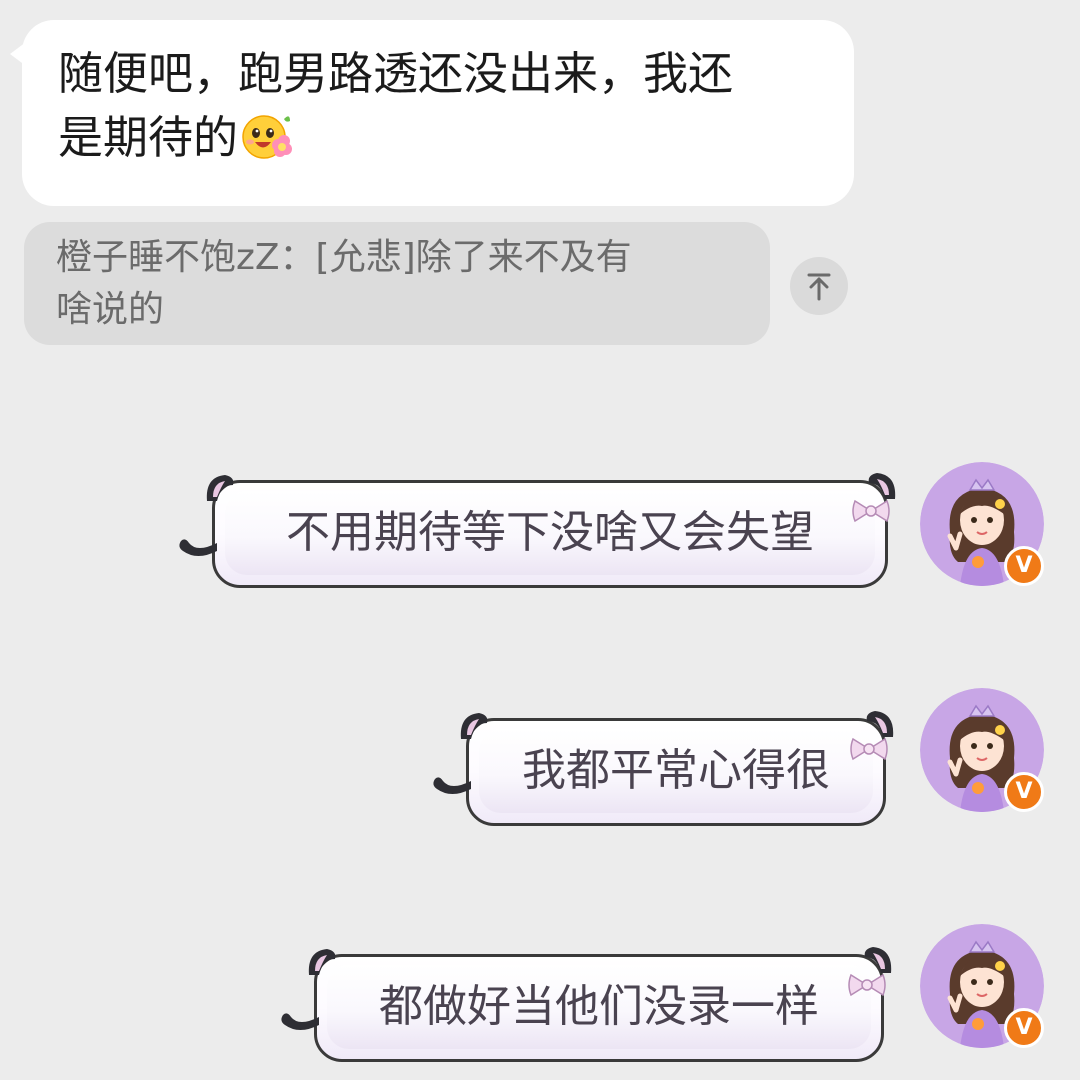  What do you see at coordinates (676, 770) in the screenshot?
I see `outgoing-message-text: 我都平常心得很` at bounding box center [676, 770].